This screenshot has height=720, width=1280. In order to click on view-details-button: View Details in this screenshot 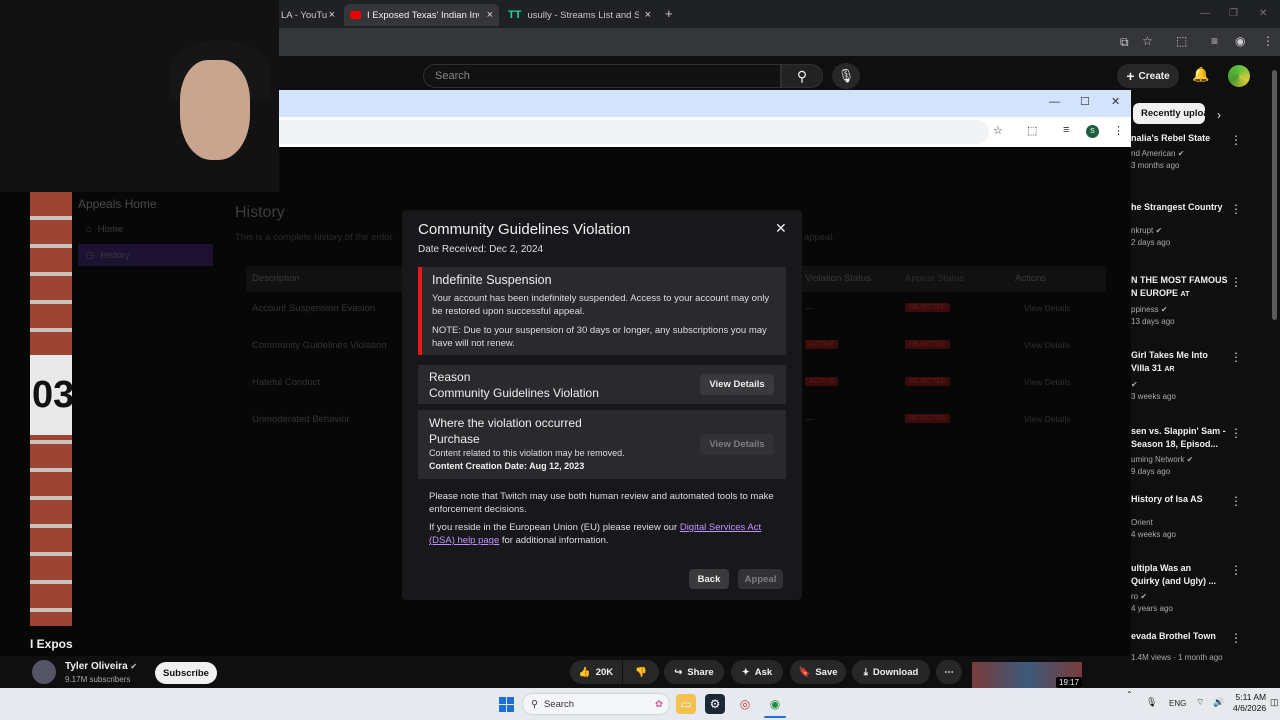, I will do `click(737, 384)`.